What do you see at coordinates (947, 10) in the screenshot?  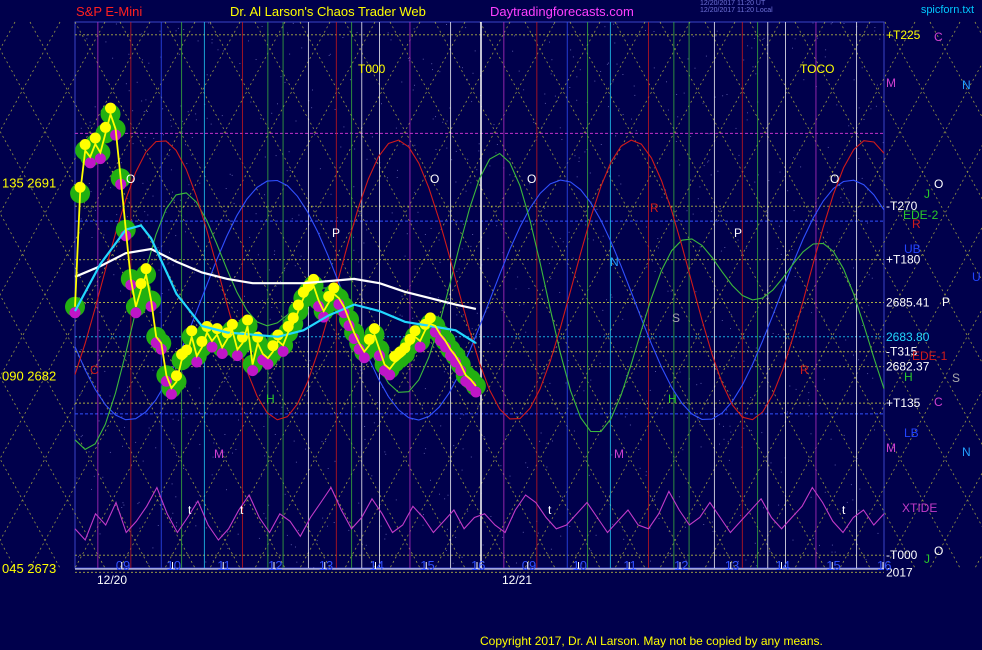 I see `data-file: spicforn.txt` at bounding box center [947, 10].